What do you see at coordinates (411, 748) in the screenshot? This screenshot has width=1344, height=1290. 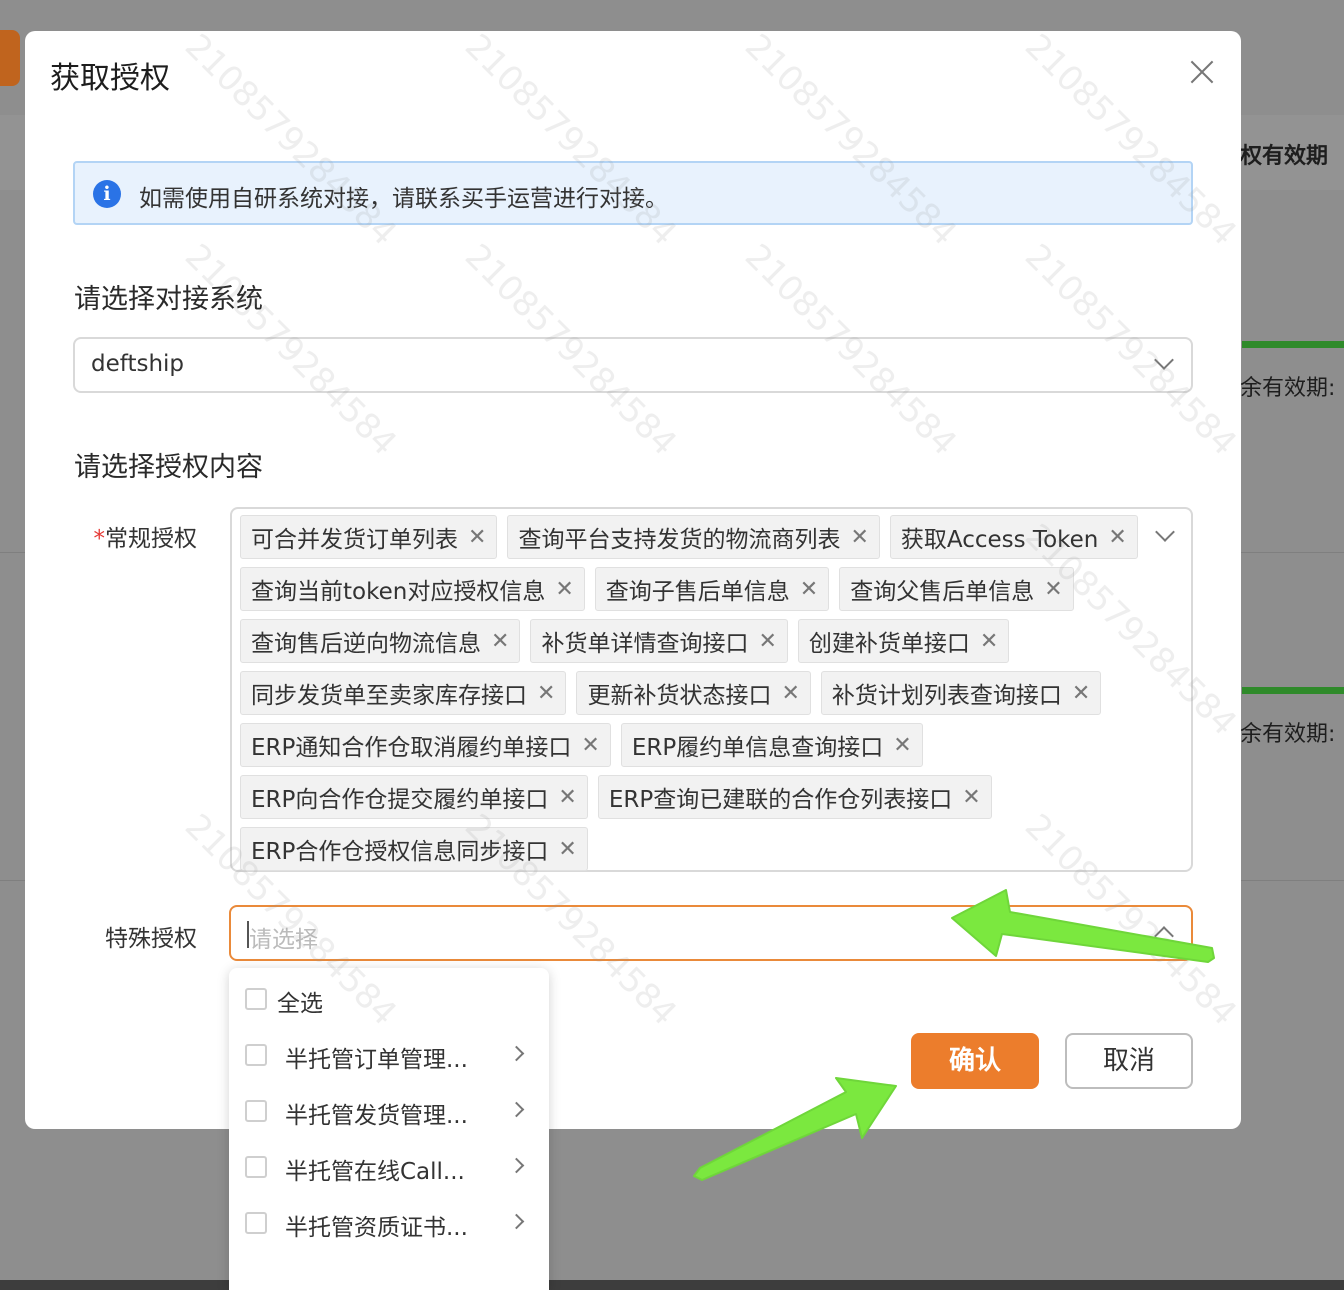 I see `auth-tag-label: ERP通知合作仓取消履约单接口` at bounding box center [411, 748].